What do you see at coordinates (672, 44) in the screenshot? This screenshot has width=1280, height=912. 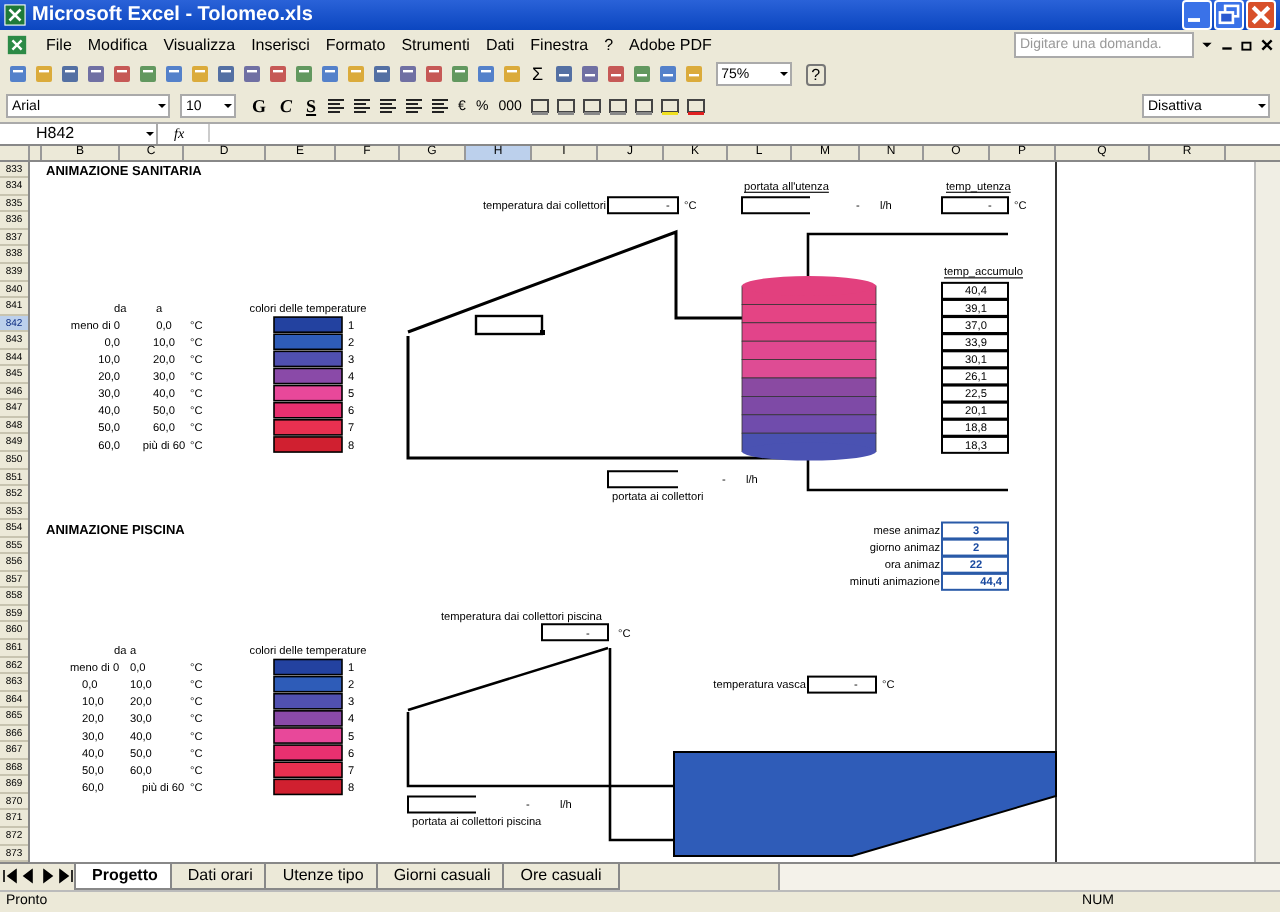 I see `menu-item: Adobe PDF` at bounding box center [672, 44].